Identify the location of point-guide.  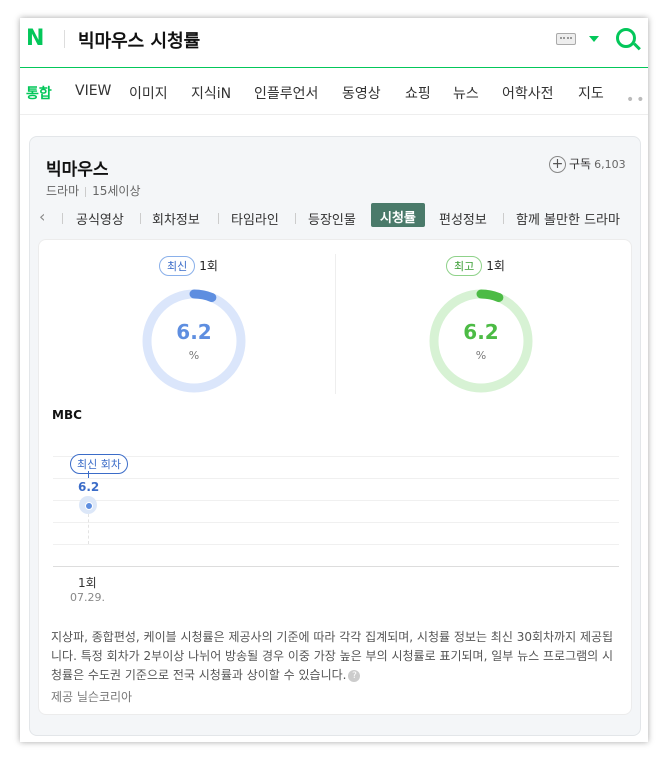
(88, 529).